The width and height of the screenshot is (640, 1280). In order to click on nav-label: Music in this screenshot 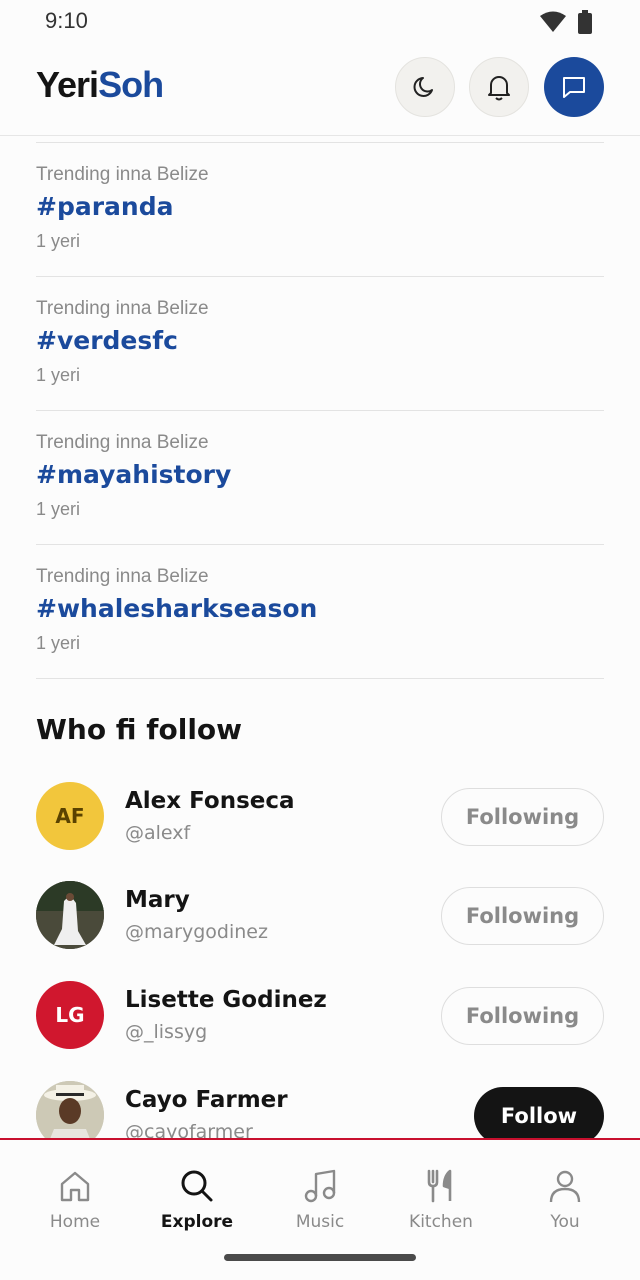, I will do `click(320, 1222)`.